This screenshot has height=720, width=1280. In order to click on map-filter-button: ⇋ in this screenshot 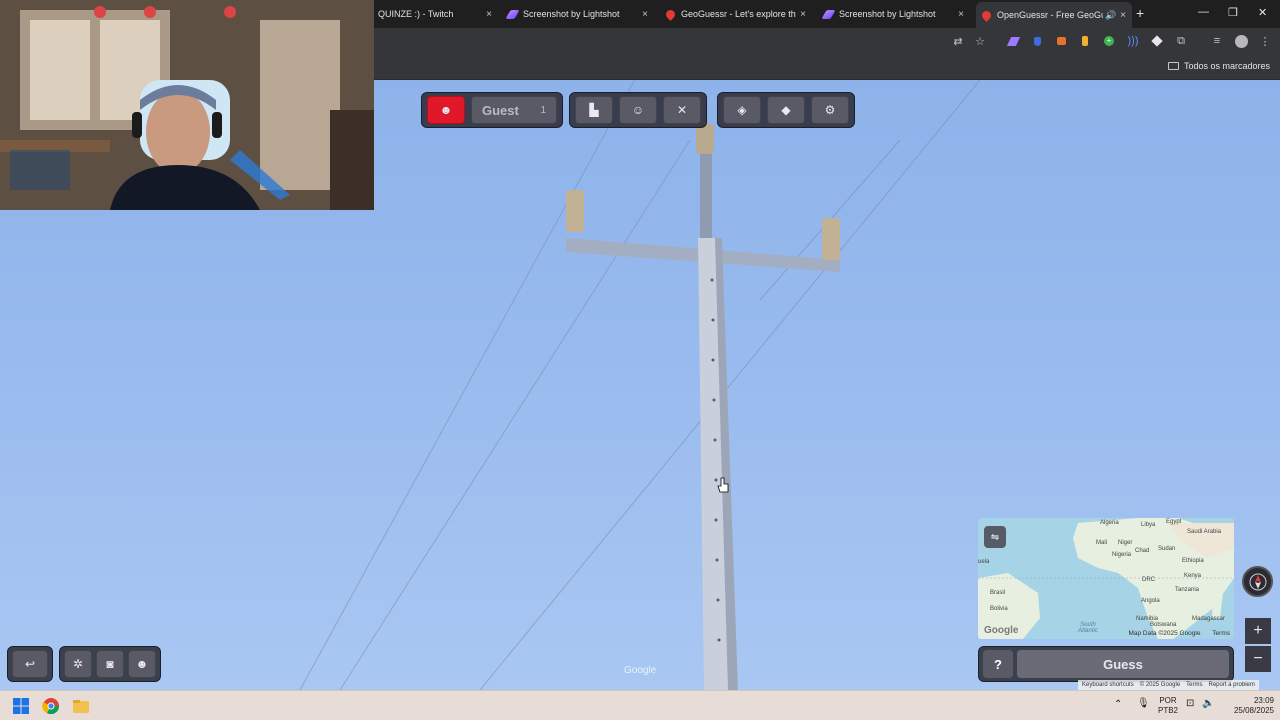, I will do `click(995, 537)`.